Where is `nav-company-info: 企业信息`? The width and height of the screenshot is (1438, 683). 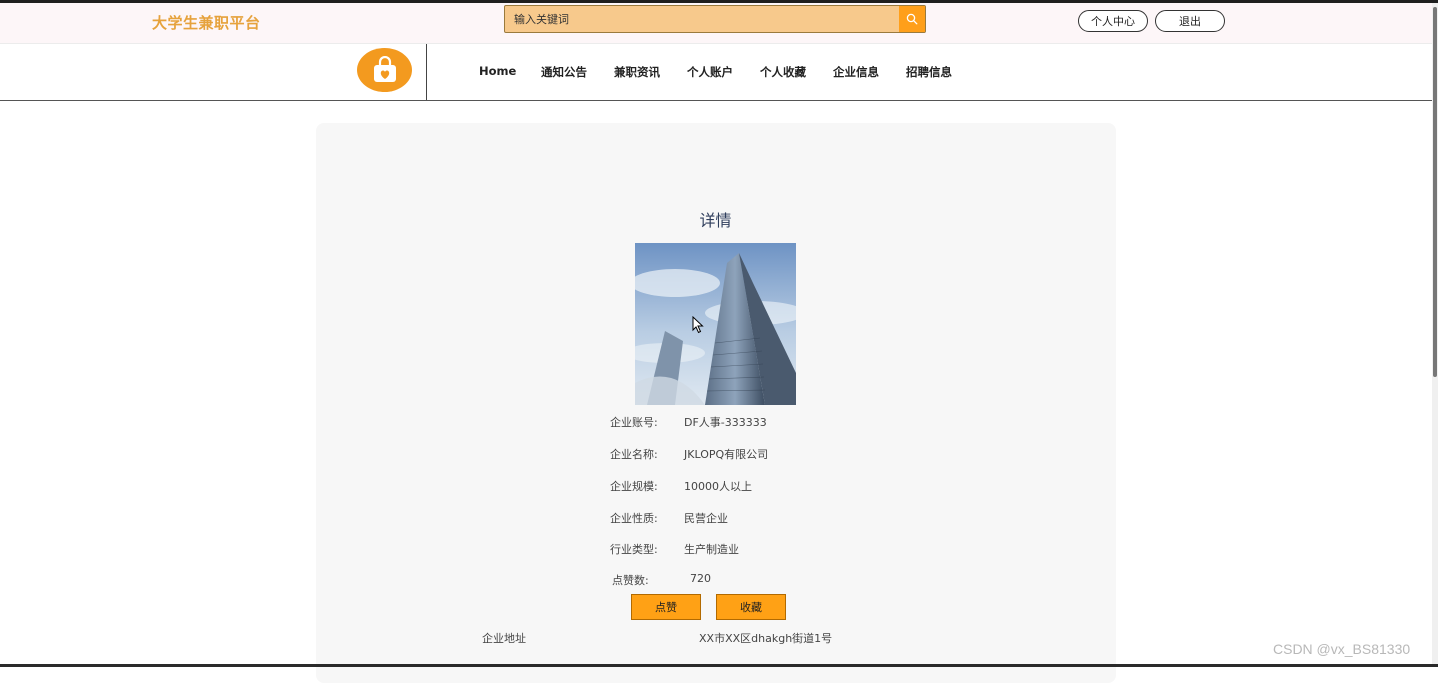 nav-company-info: 企业信息 is located at coordinates (856, 72).